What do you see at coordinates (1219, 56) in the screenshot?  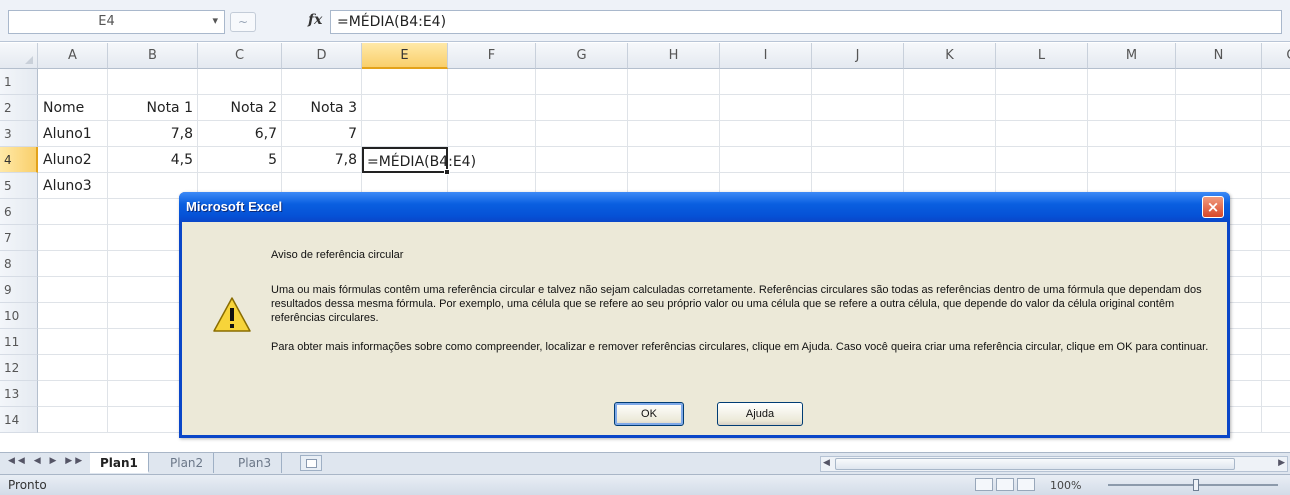 I see `column-header-n: N` at bounding box center [1219, 56].